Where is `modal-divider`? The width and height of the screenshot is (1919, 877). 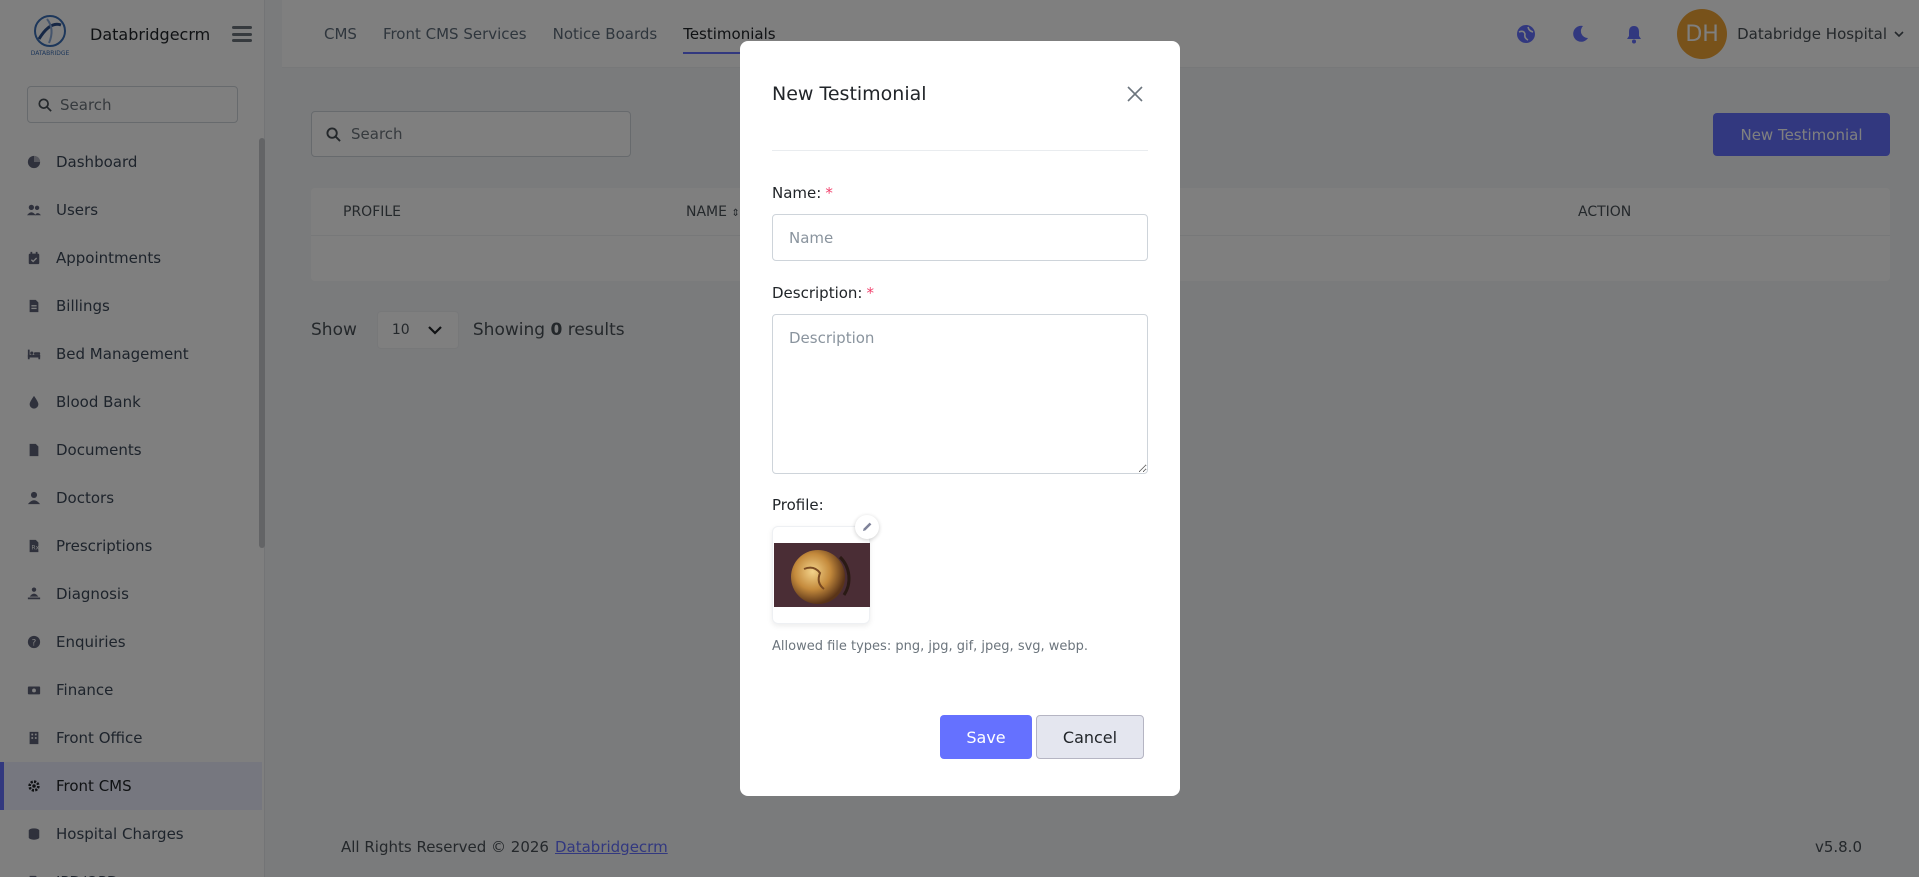
modal-divider is located at coordinates (960, 150).